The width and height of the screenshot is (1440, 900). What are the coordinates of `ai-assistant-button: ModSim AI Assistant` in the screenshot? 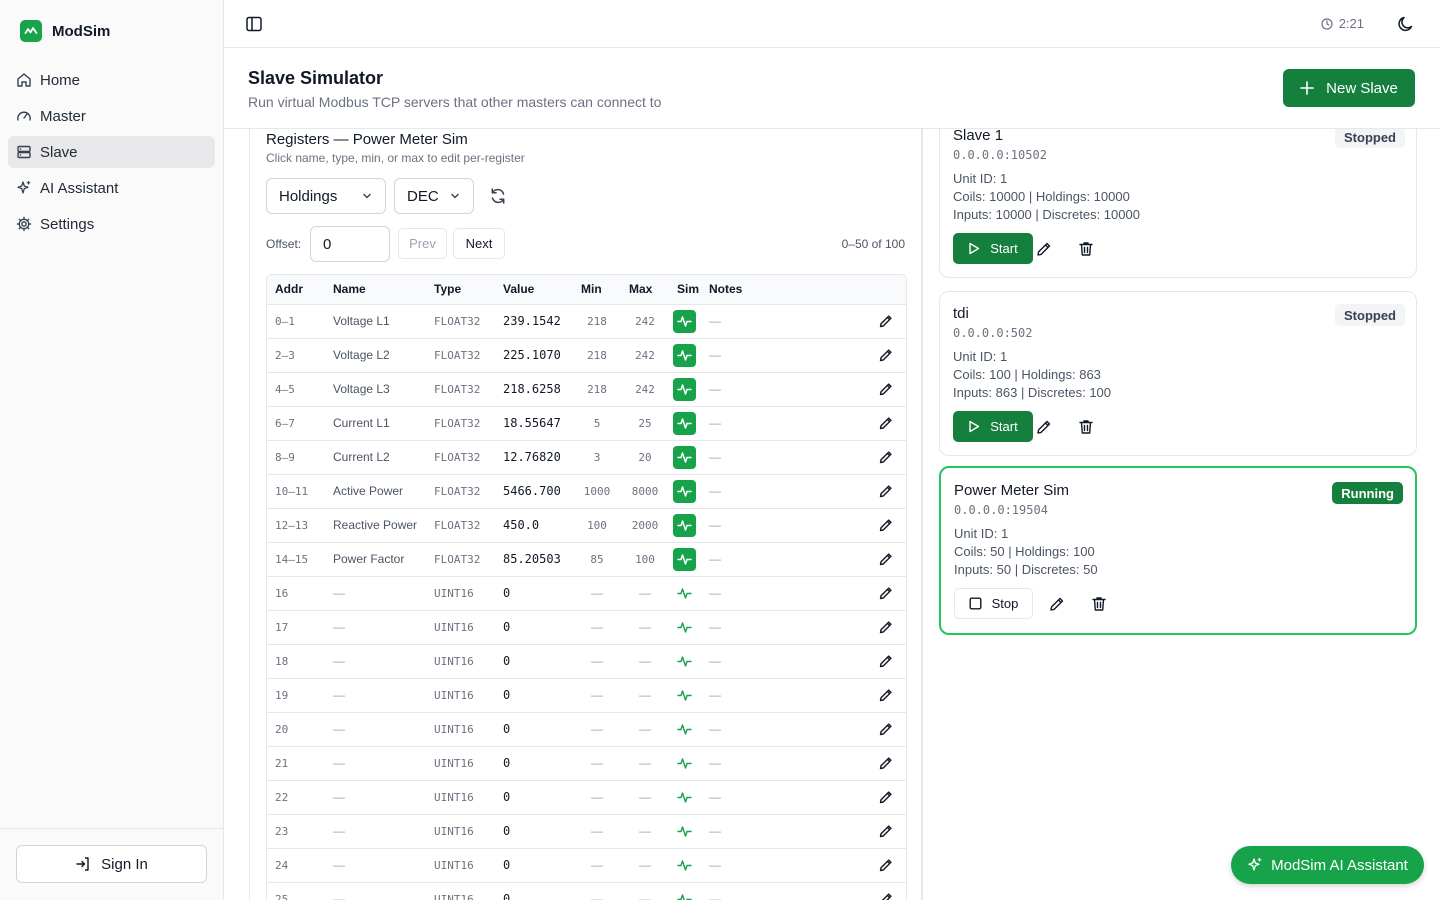 It's located at (1327, 865).